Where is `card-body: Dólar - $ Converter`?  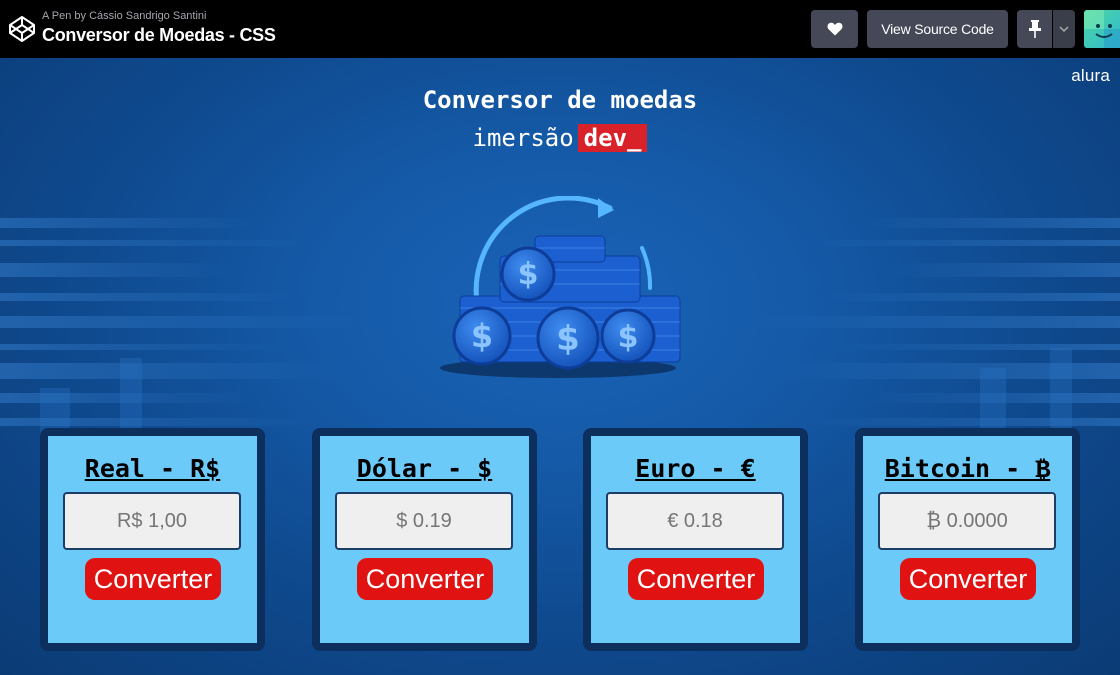 card-body: Dólar - $ Converter is located at coordinates (424, 539).